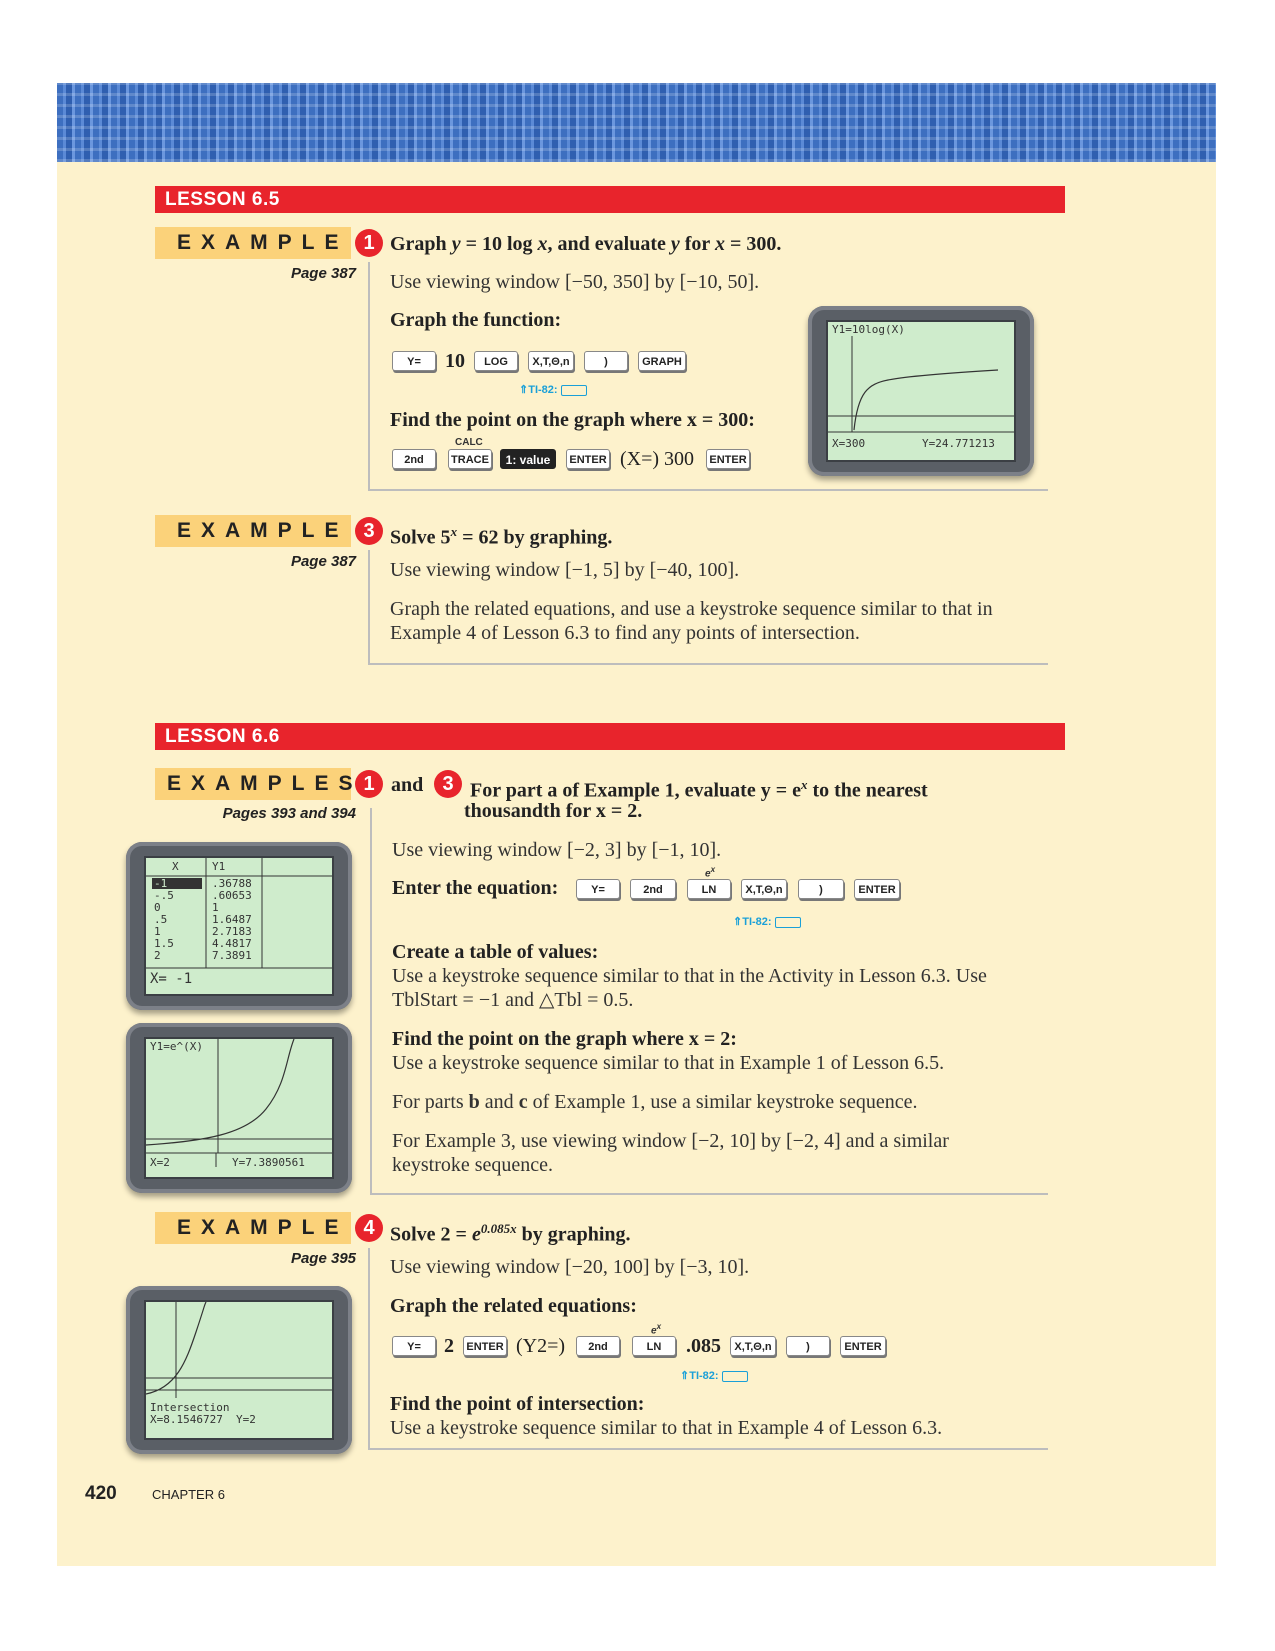  I want to click on exp-display: Y1=e^(X) X=2 Y=7.3890561, so click(239, 1108).